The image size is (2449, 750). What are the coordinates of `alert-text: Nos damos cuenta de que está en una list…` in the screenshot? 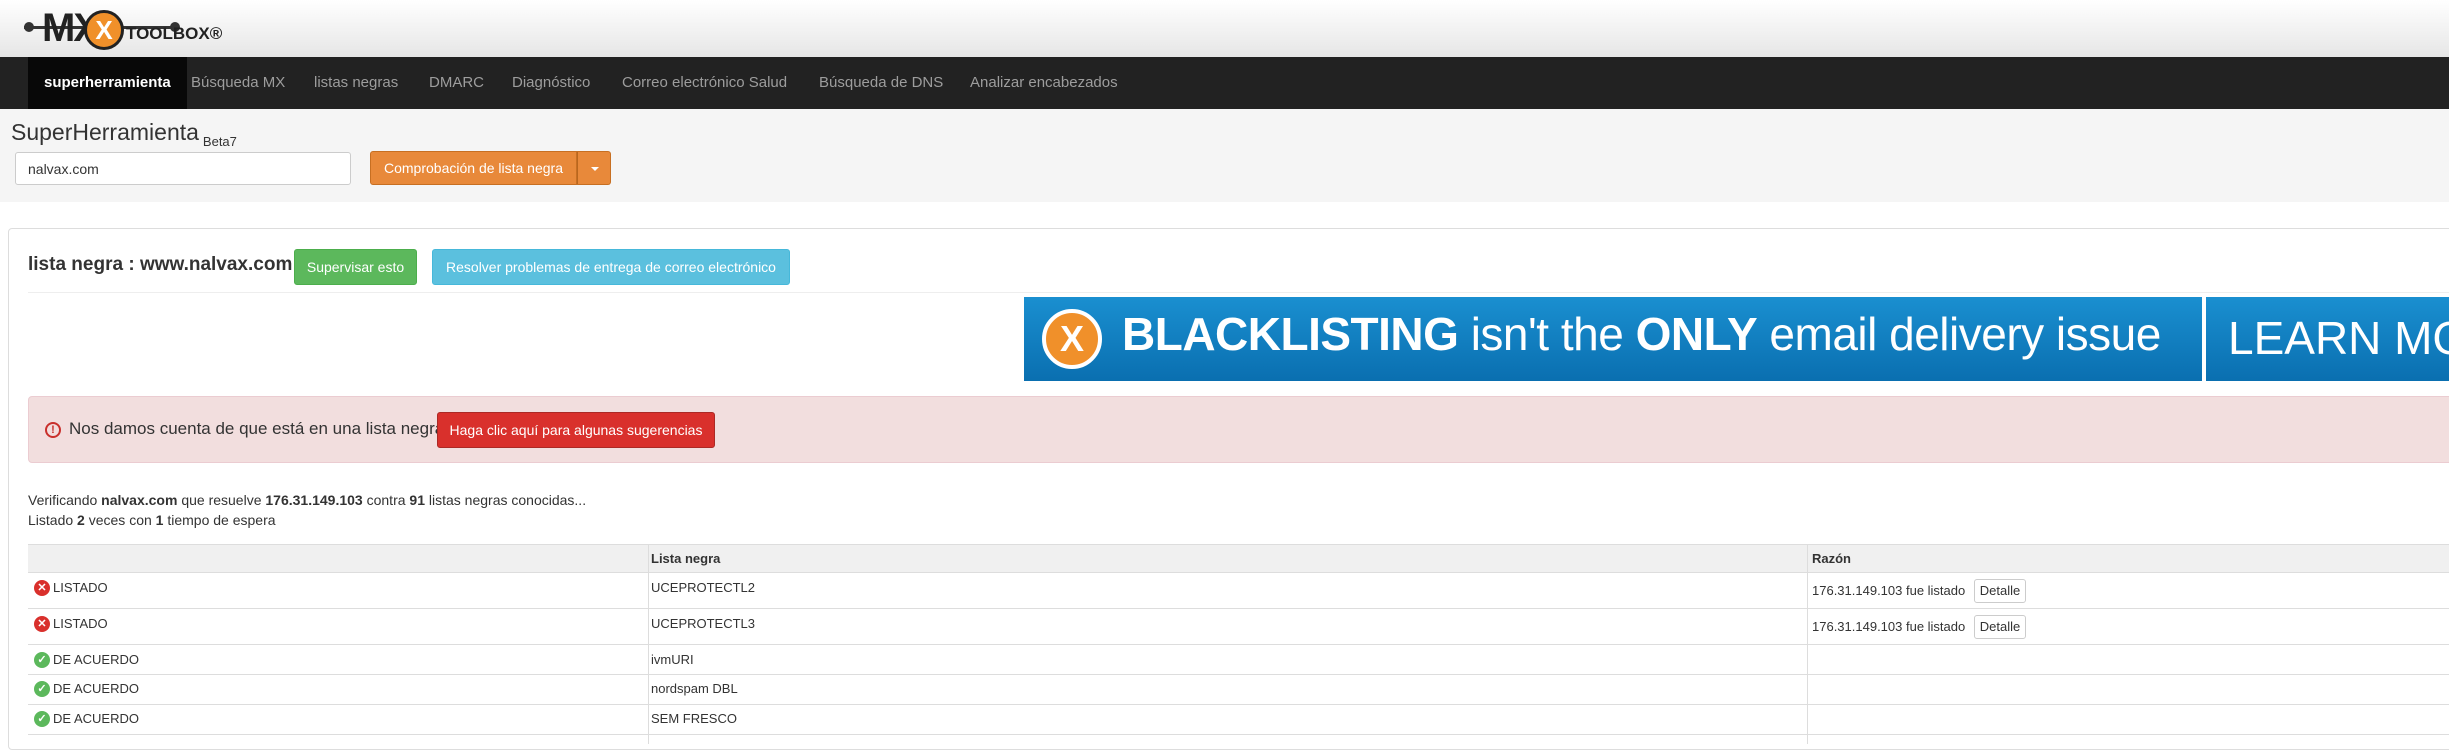 It's located at (259, 428).